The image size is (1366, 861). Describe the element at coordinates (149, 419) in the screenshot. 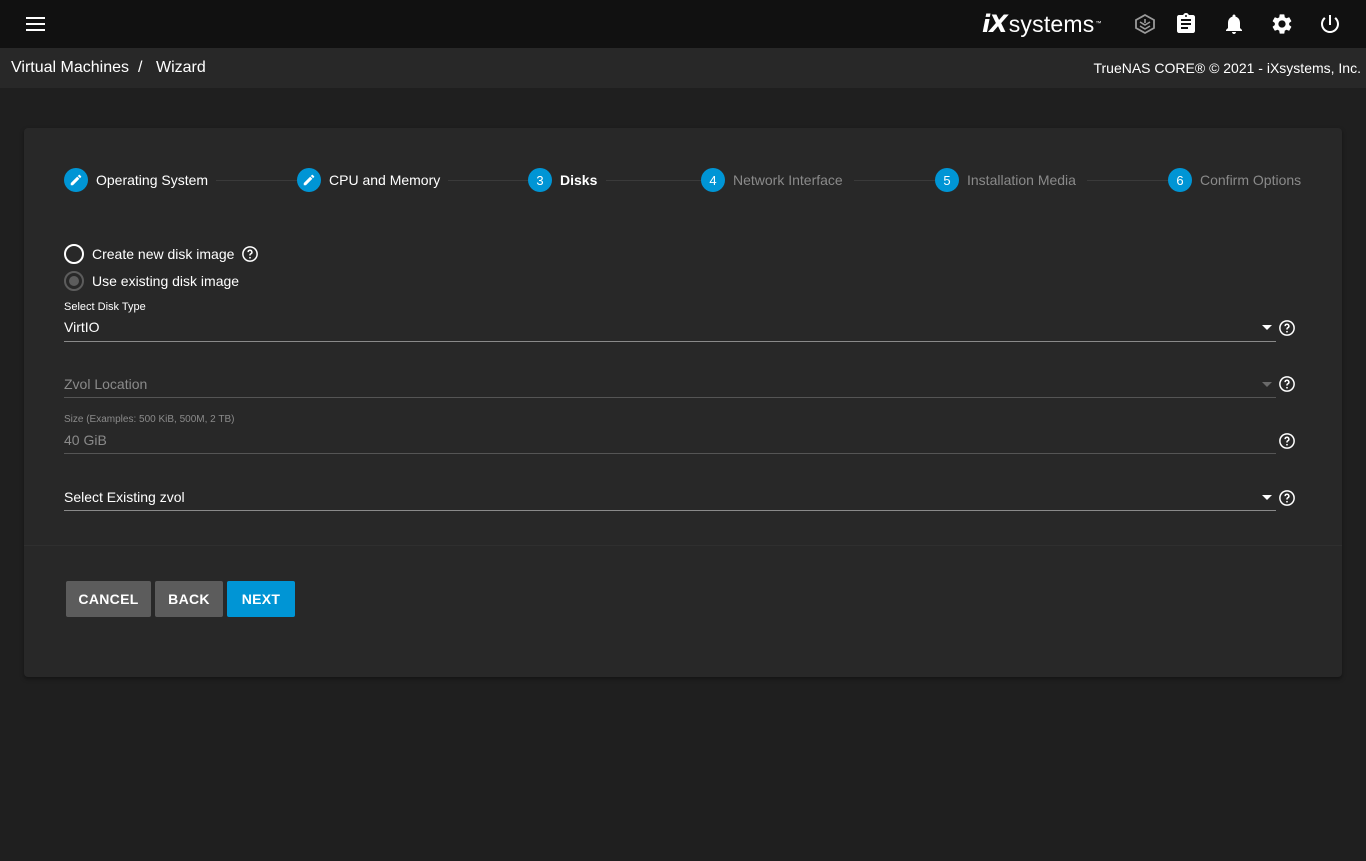

I see `size-label: Size (Examples: 500 KiB, 500M, 2 TB)` at that location.